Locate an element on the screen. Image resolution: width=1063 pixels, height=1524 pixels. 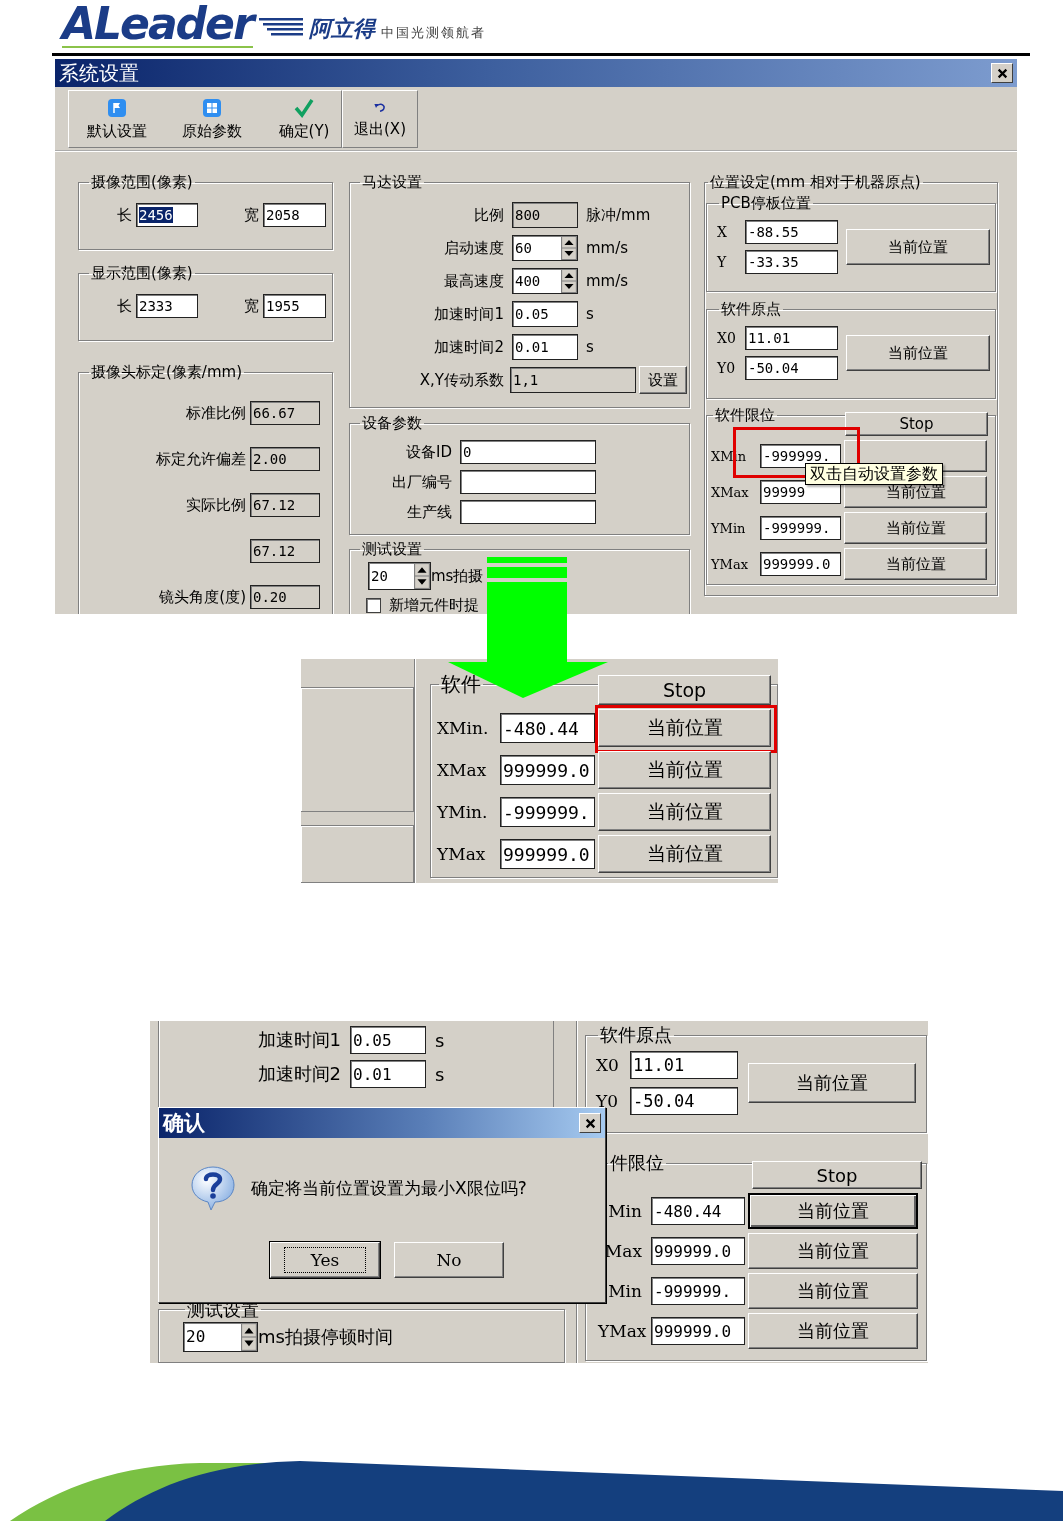
brand-name: 阿立得 is located at coordinates (341, 29).